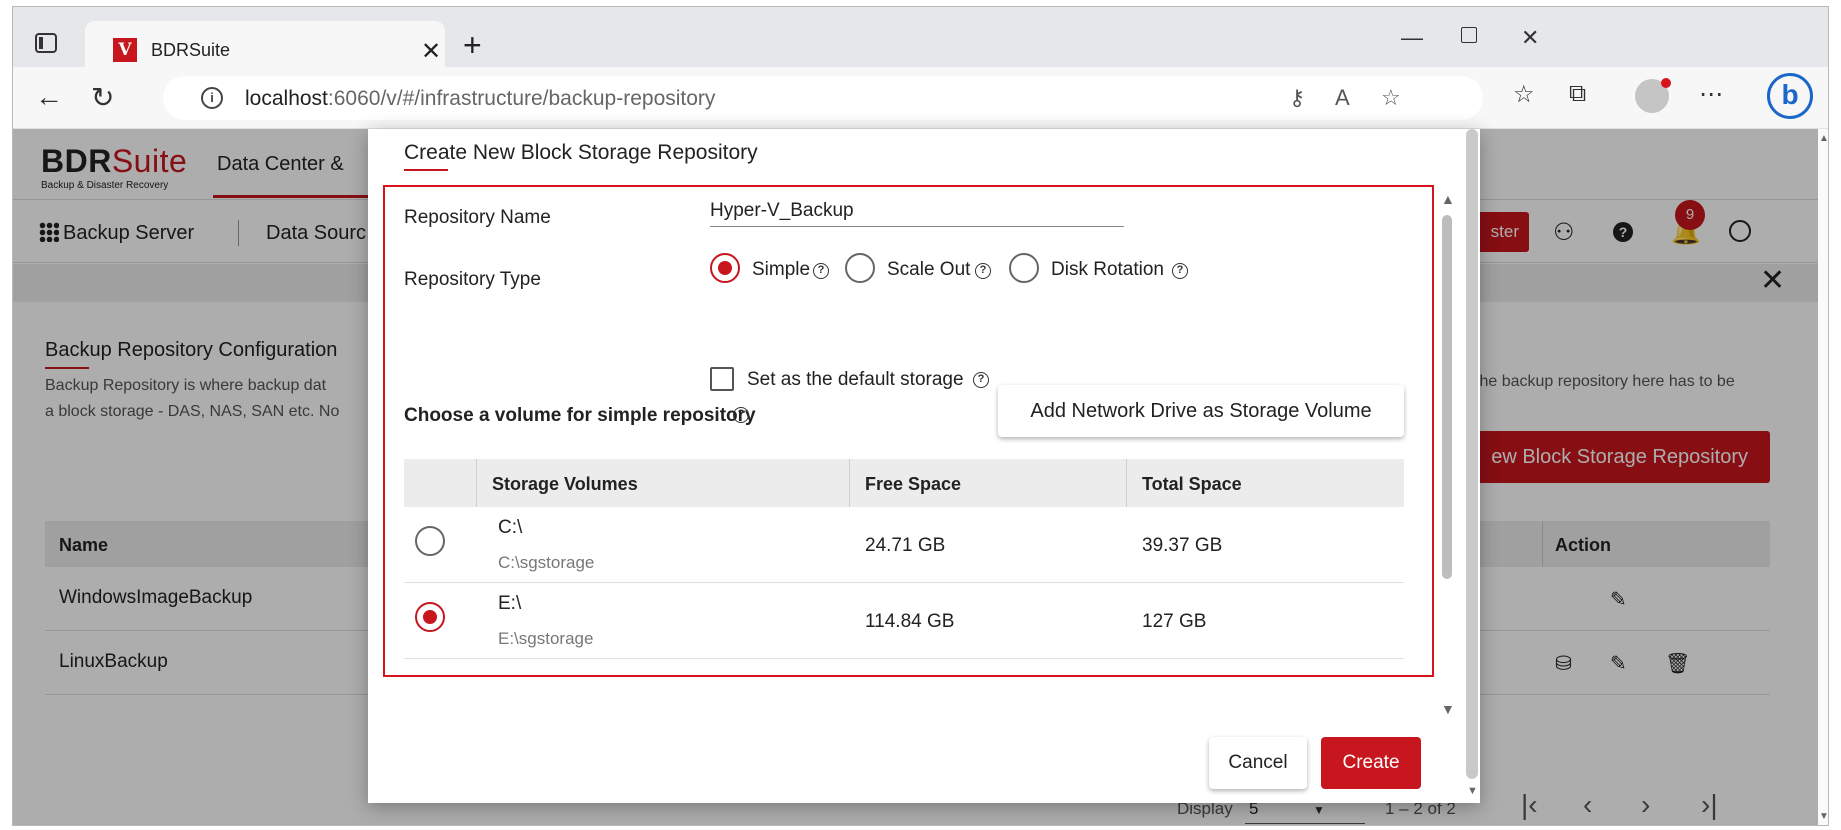 The image size is (1841, 830). Describe the element at coordinates (1469, 35) in the screenshot. I see `maximize-icon` at that location.